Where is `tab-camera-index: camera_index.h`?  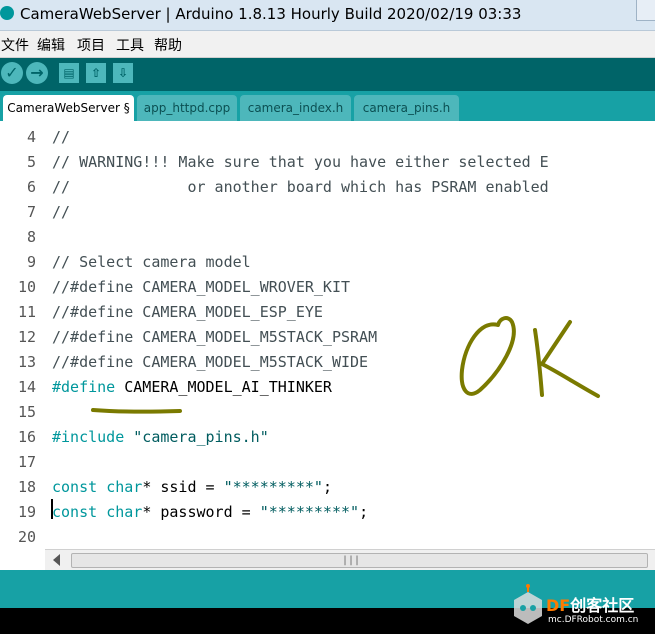
tab-camera-index: camera_index.h is located at coordinates (295, 108).